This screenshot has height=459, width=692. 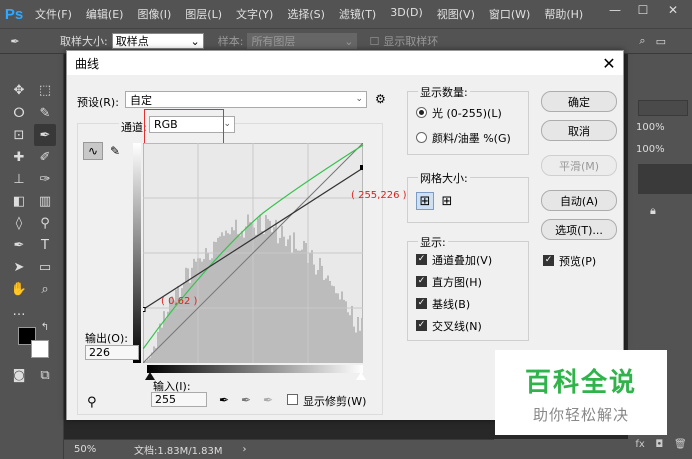 What do you see at coordinates (380, 99) in the screenshot?
I see `preset-options-icon: ⚙` at bounding box center [380, 99].